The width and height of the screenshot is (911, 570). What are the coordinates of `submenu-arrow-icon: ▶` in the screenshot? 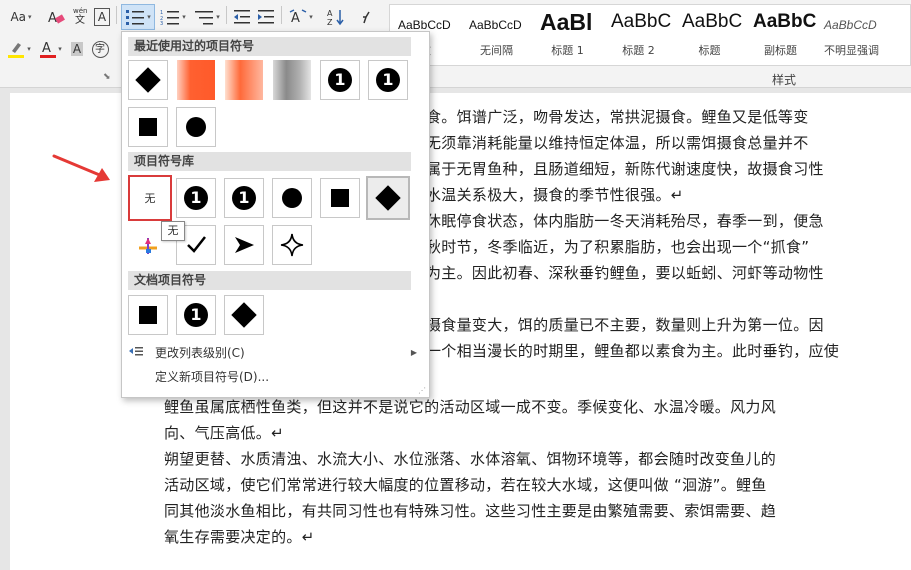 It's located at (413, 352).